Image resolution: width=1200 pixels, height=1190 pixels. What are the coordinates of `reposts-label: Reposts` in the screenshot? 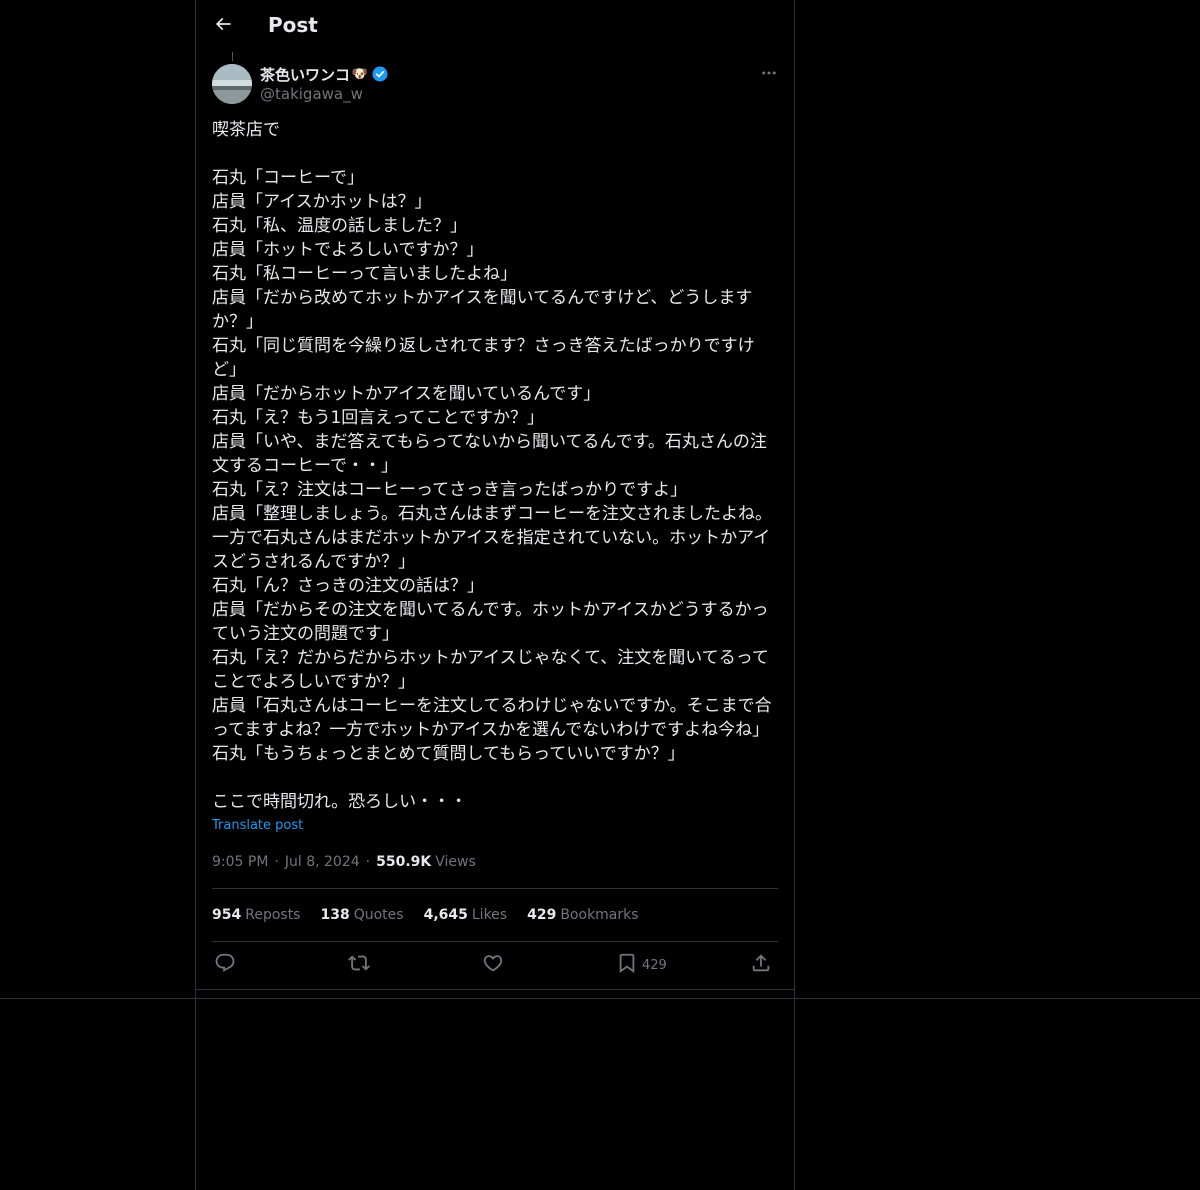 It's located at (273, 915).